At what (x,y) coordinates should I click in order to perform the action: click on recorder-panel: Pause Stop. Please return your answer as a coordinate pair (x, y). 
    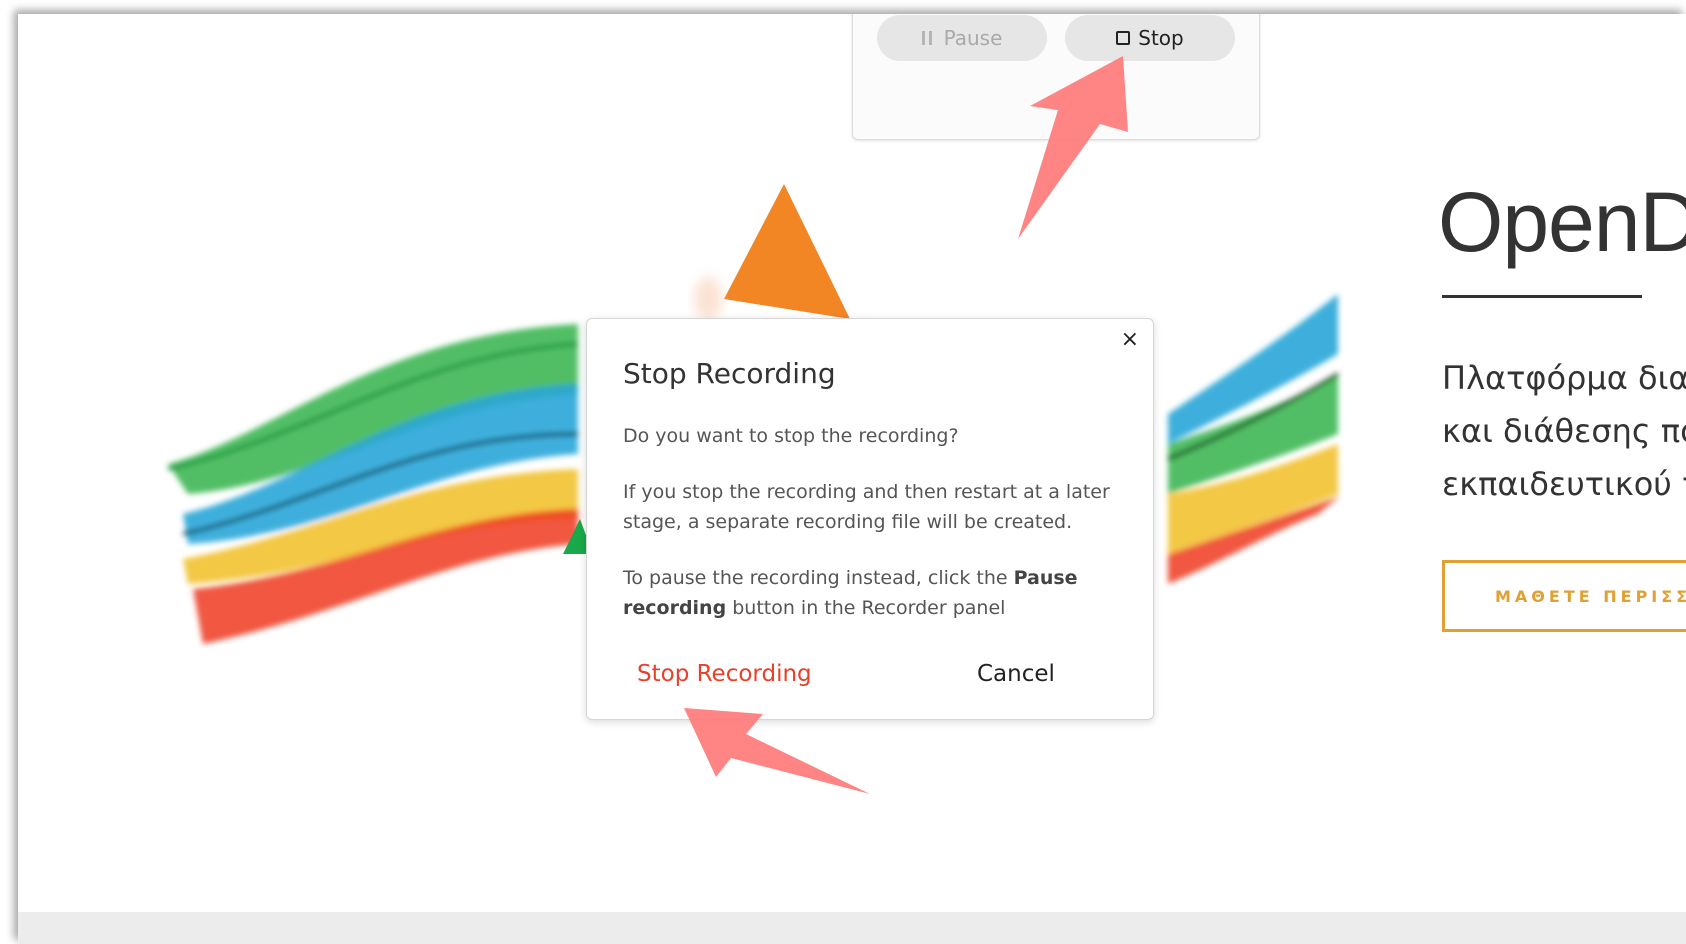
    Looking at the image, I should click on (1056, 77).